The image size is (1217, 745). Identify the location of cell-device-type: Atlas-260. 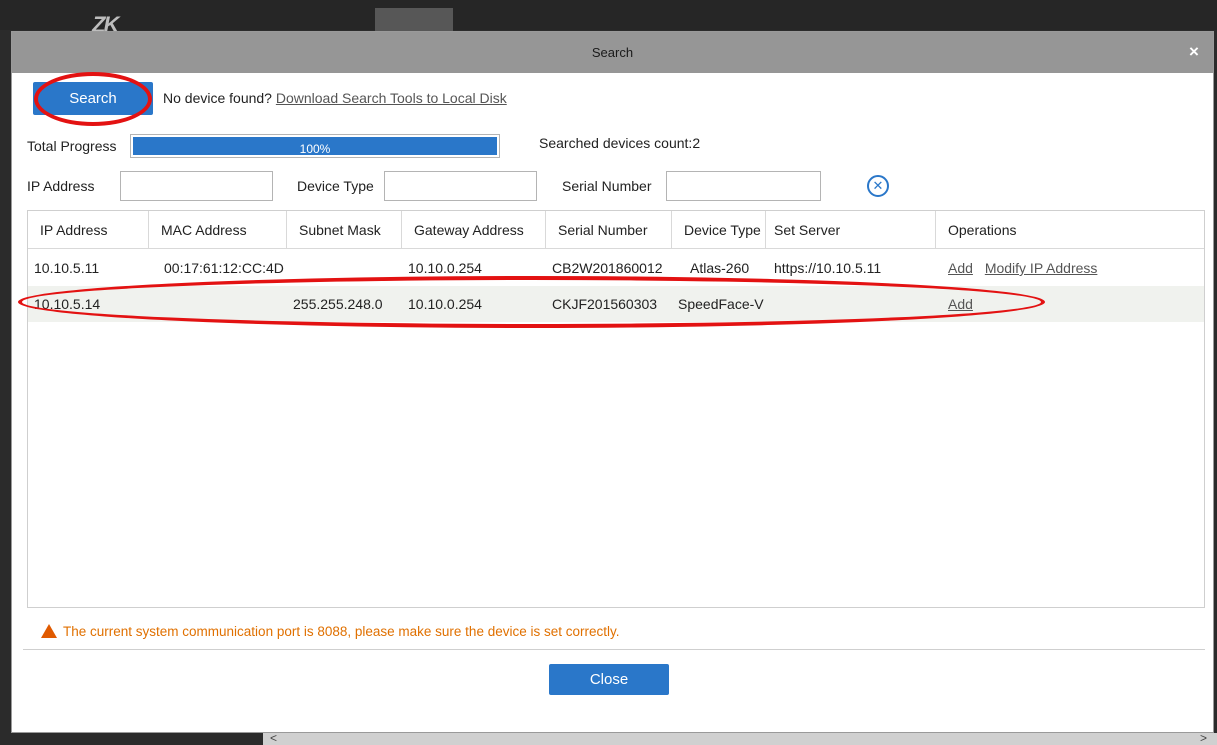
(720, 268).